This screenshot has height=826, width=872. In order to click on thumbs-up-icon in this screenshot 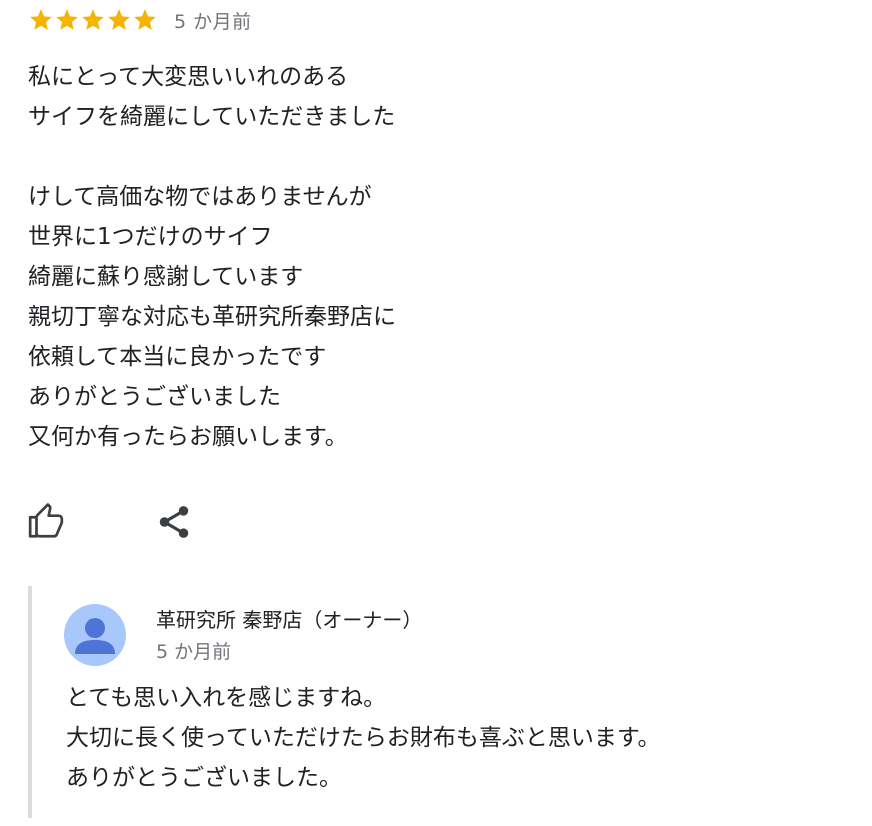, I will do `click(46, 520)`.